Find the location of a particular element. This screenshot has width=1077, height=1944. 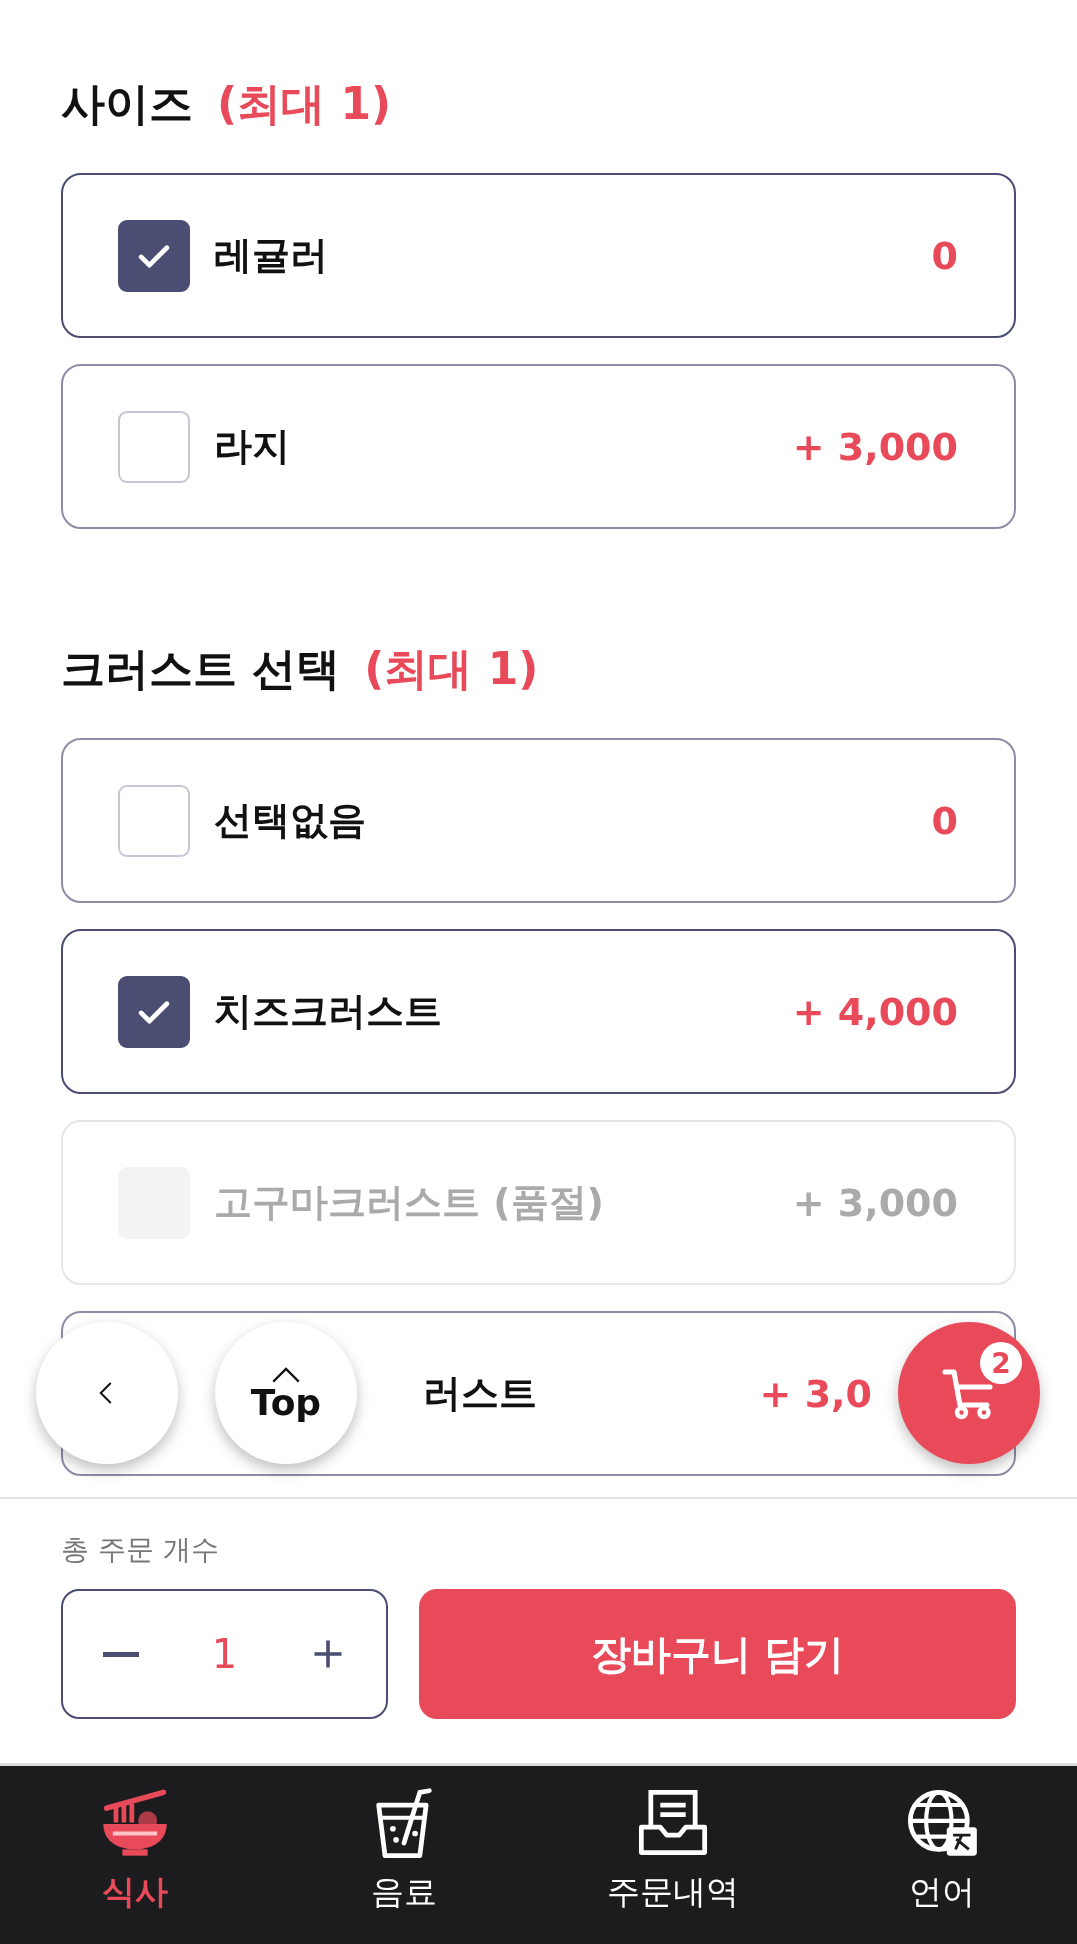

option-price: + 4,000 is located at coordinates (875, 1011).